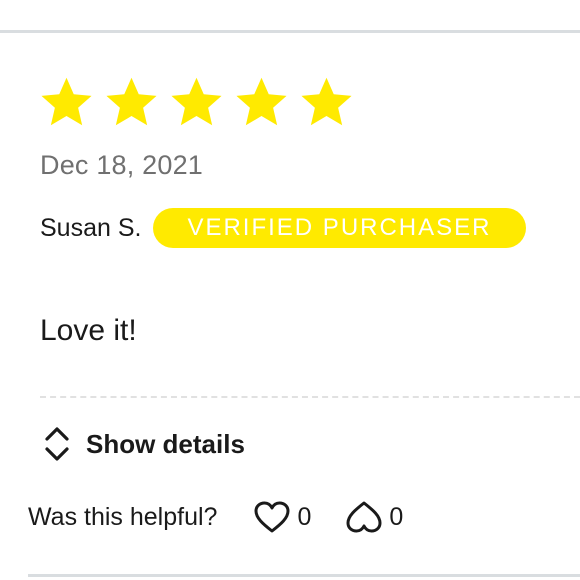  I want to click on show-details-toggle: Show details, so click(142, 444).